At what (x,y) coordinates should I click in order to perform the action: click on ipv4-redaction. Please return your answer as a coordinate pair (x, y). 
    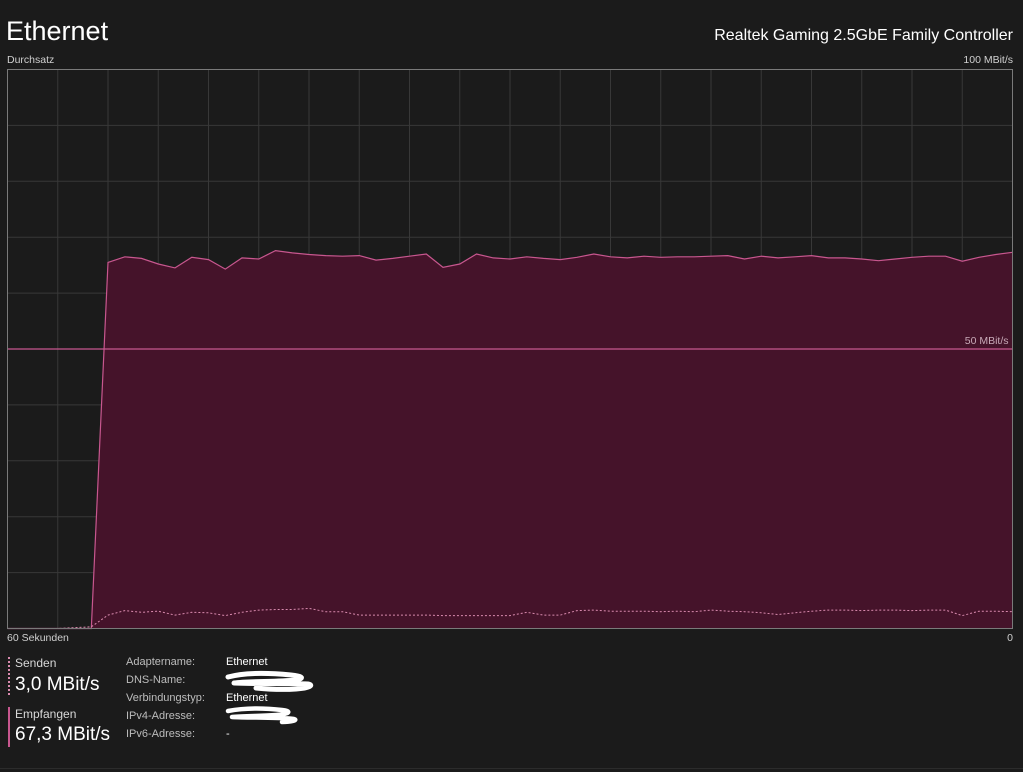
    Looking at the image, I should click on (261, 715).